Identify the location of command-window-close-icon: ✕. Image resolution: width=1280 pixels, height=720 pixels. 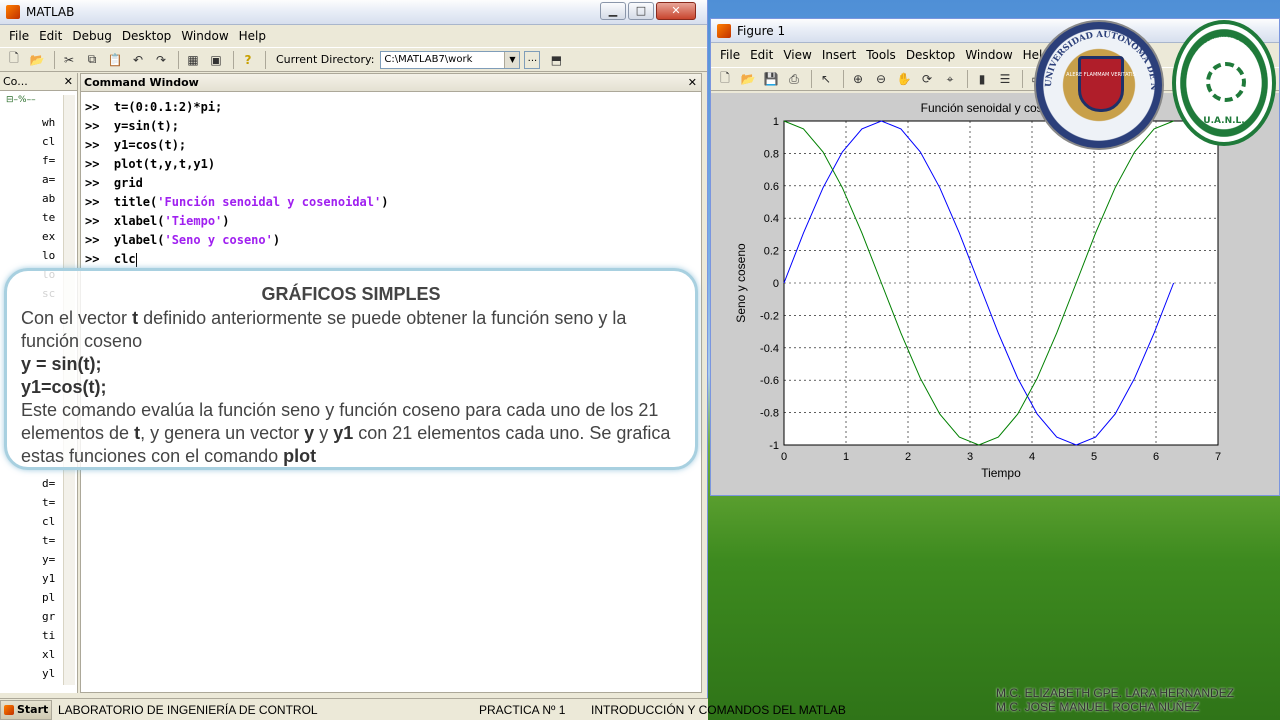
(692, 82).